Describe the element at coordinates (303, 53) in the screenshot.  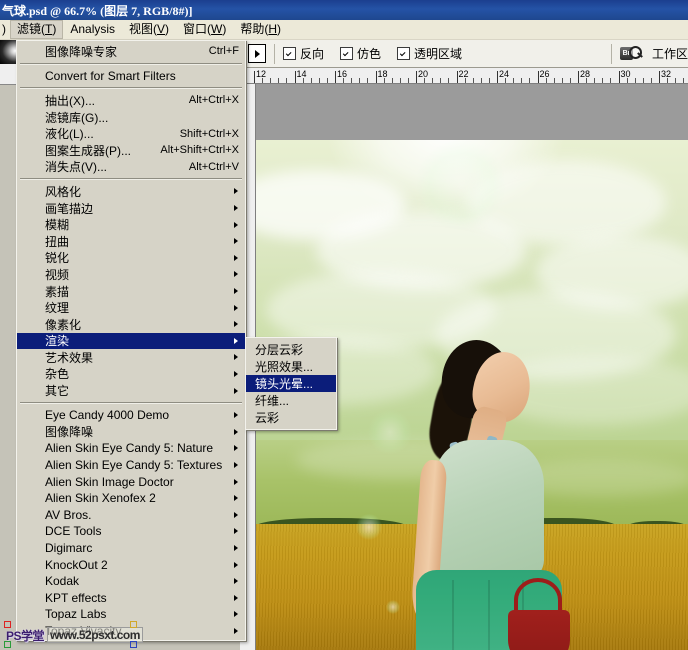
I see `checkbox-0: 反向` at that location.